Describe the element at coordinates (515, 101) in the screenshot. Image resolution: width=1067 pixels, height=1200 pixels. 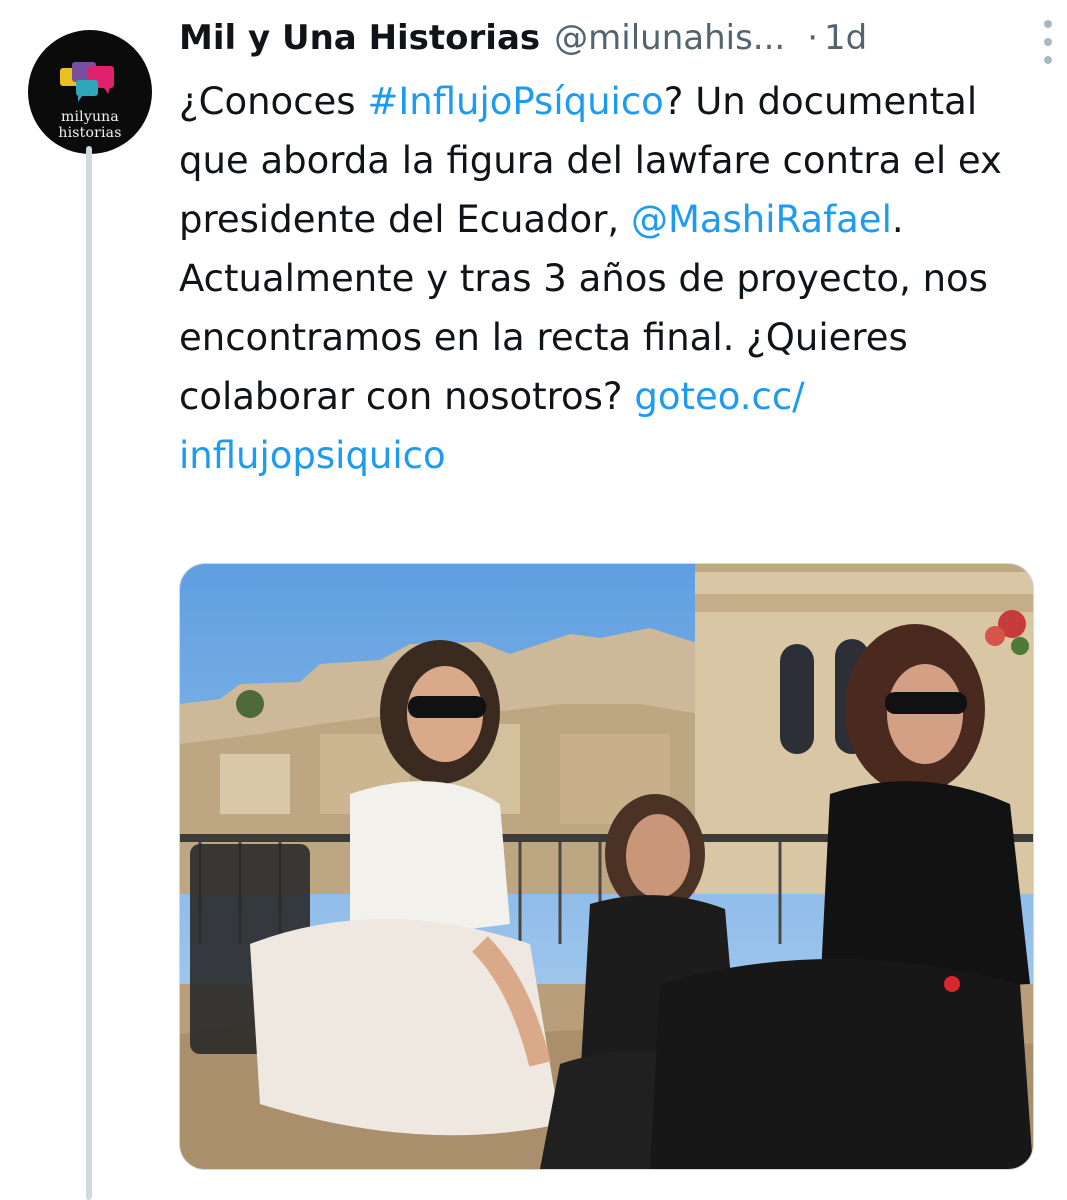
I see `hashtag-link: #InflujoPsíquico` at that location.